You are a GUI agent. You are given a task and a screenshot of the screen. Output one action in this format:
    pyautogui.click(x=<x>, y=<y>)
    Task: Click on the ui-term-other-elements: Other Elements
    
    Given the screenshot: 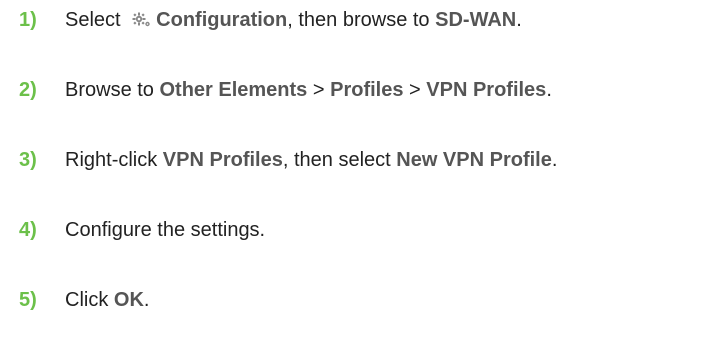 What is the action you would take?
    pyautogui.click(x=233, y=89)
    